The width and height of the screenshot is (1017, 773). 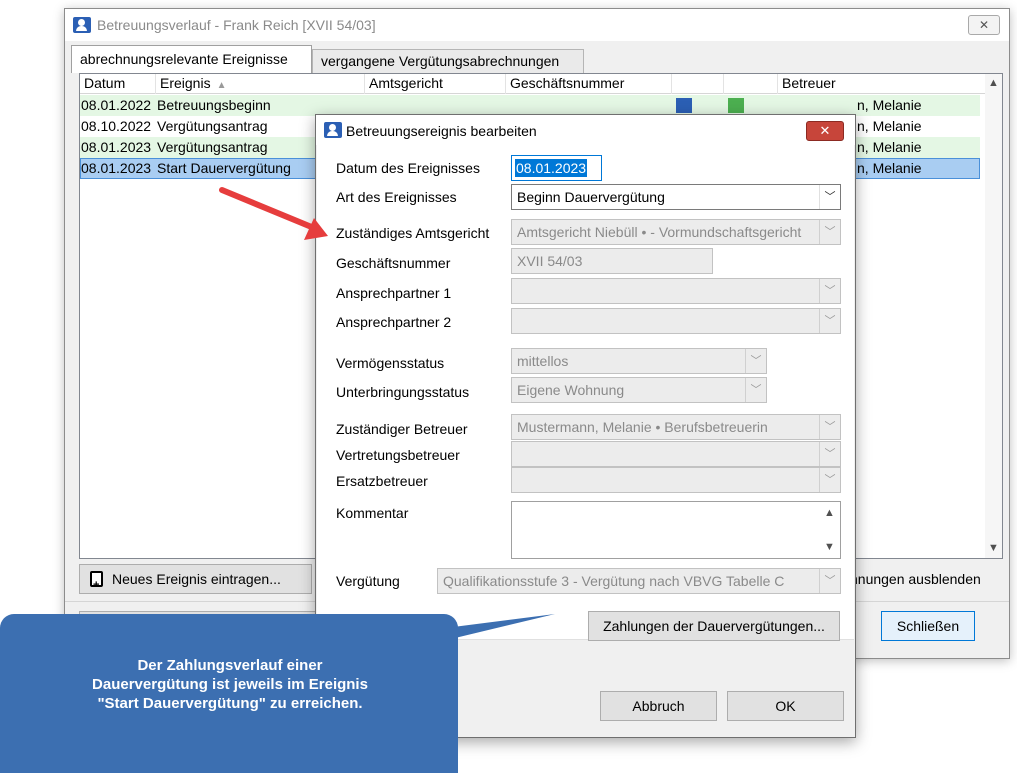 What do you see at coordinates (403, 392) in the screenshot?
I see `unterbringungsstatus-label: Unterbringungsstatus` at bounding box center [403, 392].